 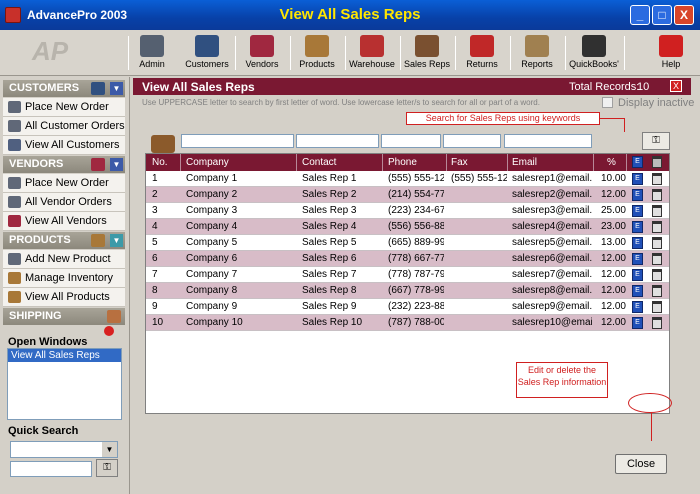 I want to click on toolbar-button-sales-reps: Sales Reps, so click(x=427, y=53).